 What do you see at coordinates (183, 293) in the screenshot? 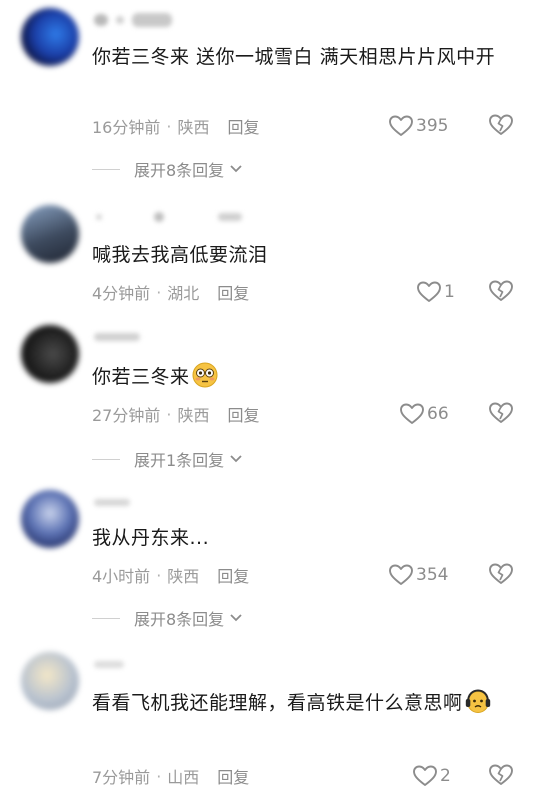
I see `comment-location: 湖北` at bounding box center [183, 293].